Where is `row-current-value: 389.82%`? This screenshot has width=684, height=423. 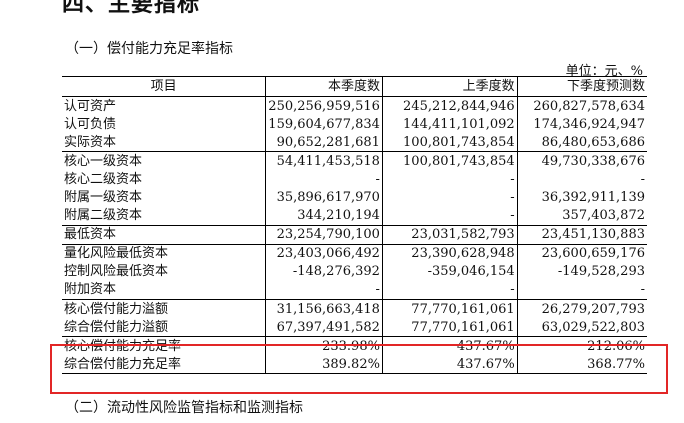
row-current-value: 389.82% is located at coordinates (324, 364).